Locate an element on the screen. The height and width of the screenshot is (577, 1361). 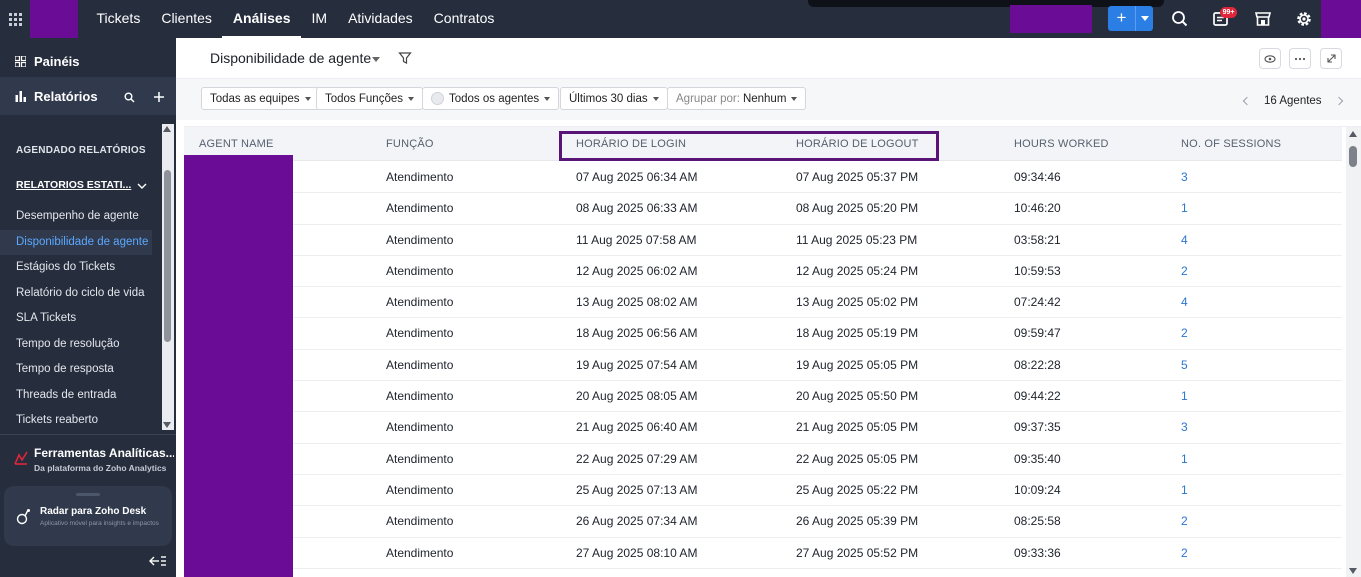
dashboard-grid-icon is located at coordinates (20, 61).